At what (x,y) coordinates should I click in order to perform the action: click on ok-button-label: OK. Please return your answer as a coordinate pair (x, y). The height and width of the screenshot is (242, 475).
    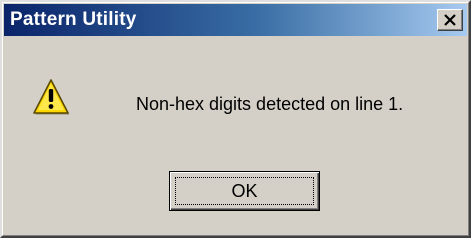
    Looking at the image, I should click on (244, 190).